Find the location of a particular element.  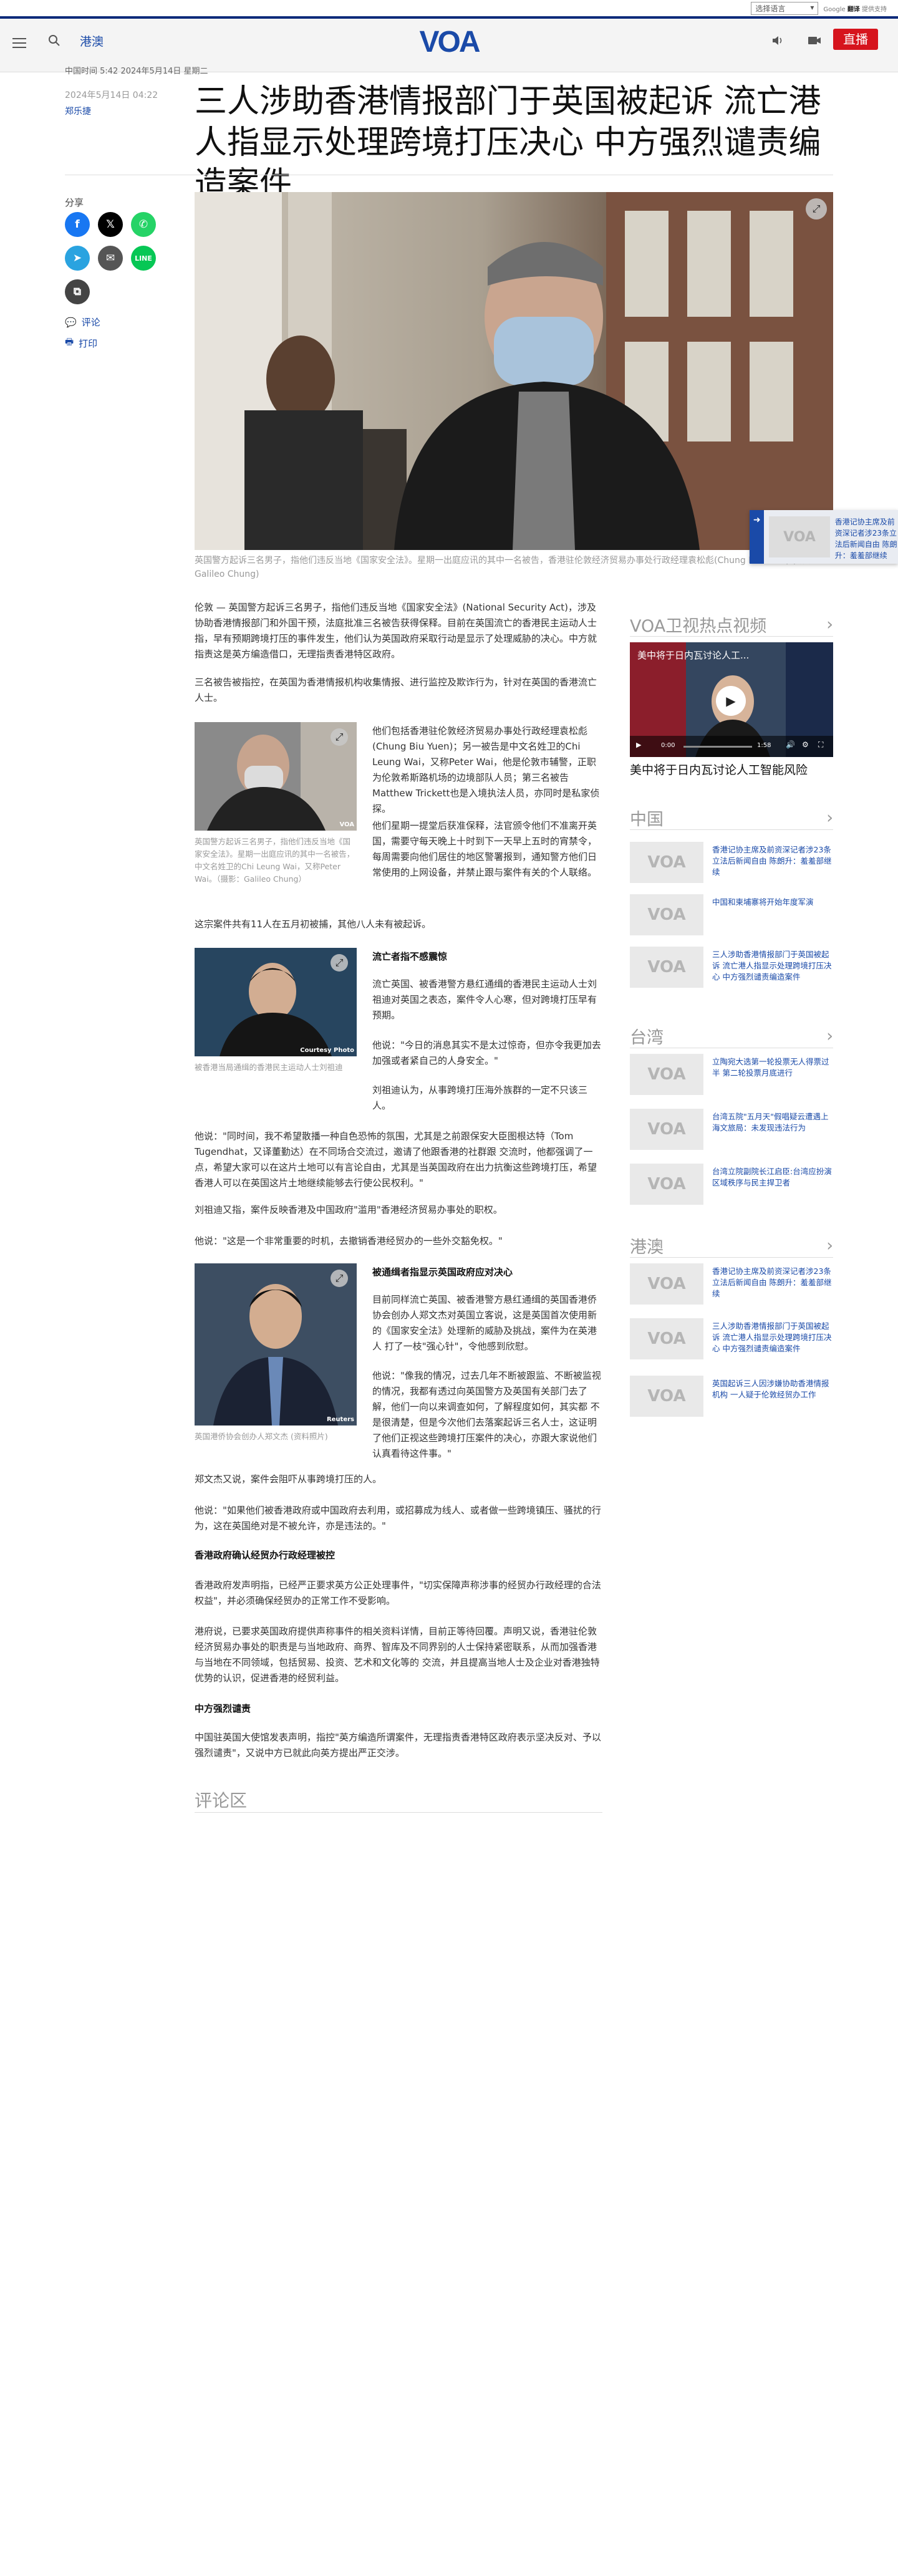

sidebar-item-label: 中国和柬埔寨将开始年度军演 is located at coordinates (763, 902).